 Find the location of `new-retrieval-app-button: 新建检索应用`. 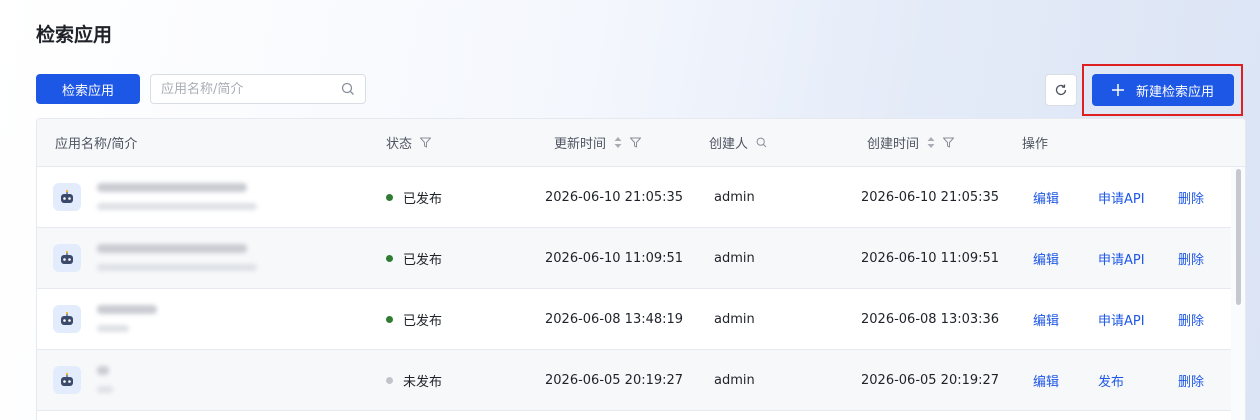

new-retrieval-app-button: 新建检索应用 is located at coordinates (1163, 90).